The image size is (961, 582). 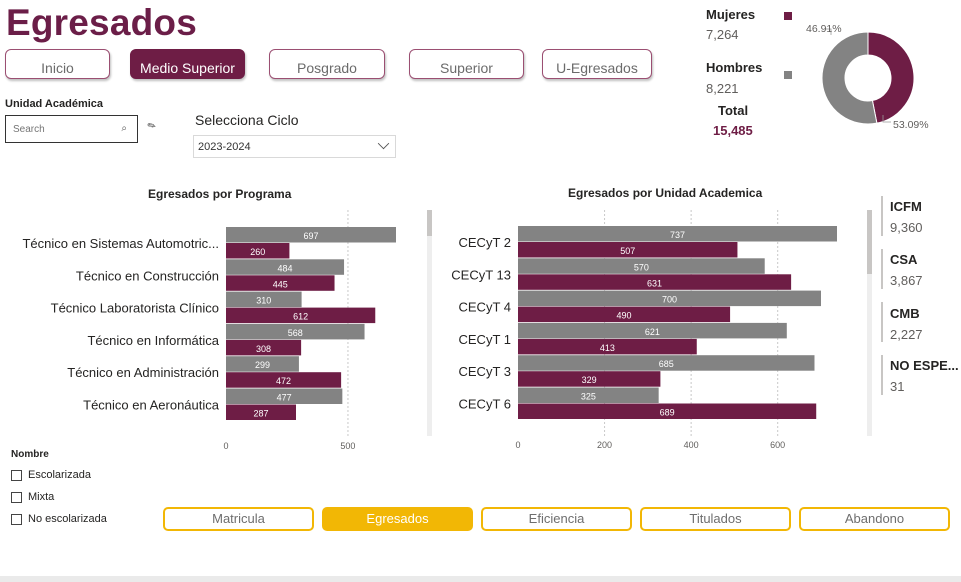 What do you see at coordinates (285, 268) in the screenshot?
I see `data-label: 484` at bounding box center [285, 268].